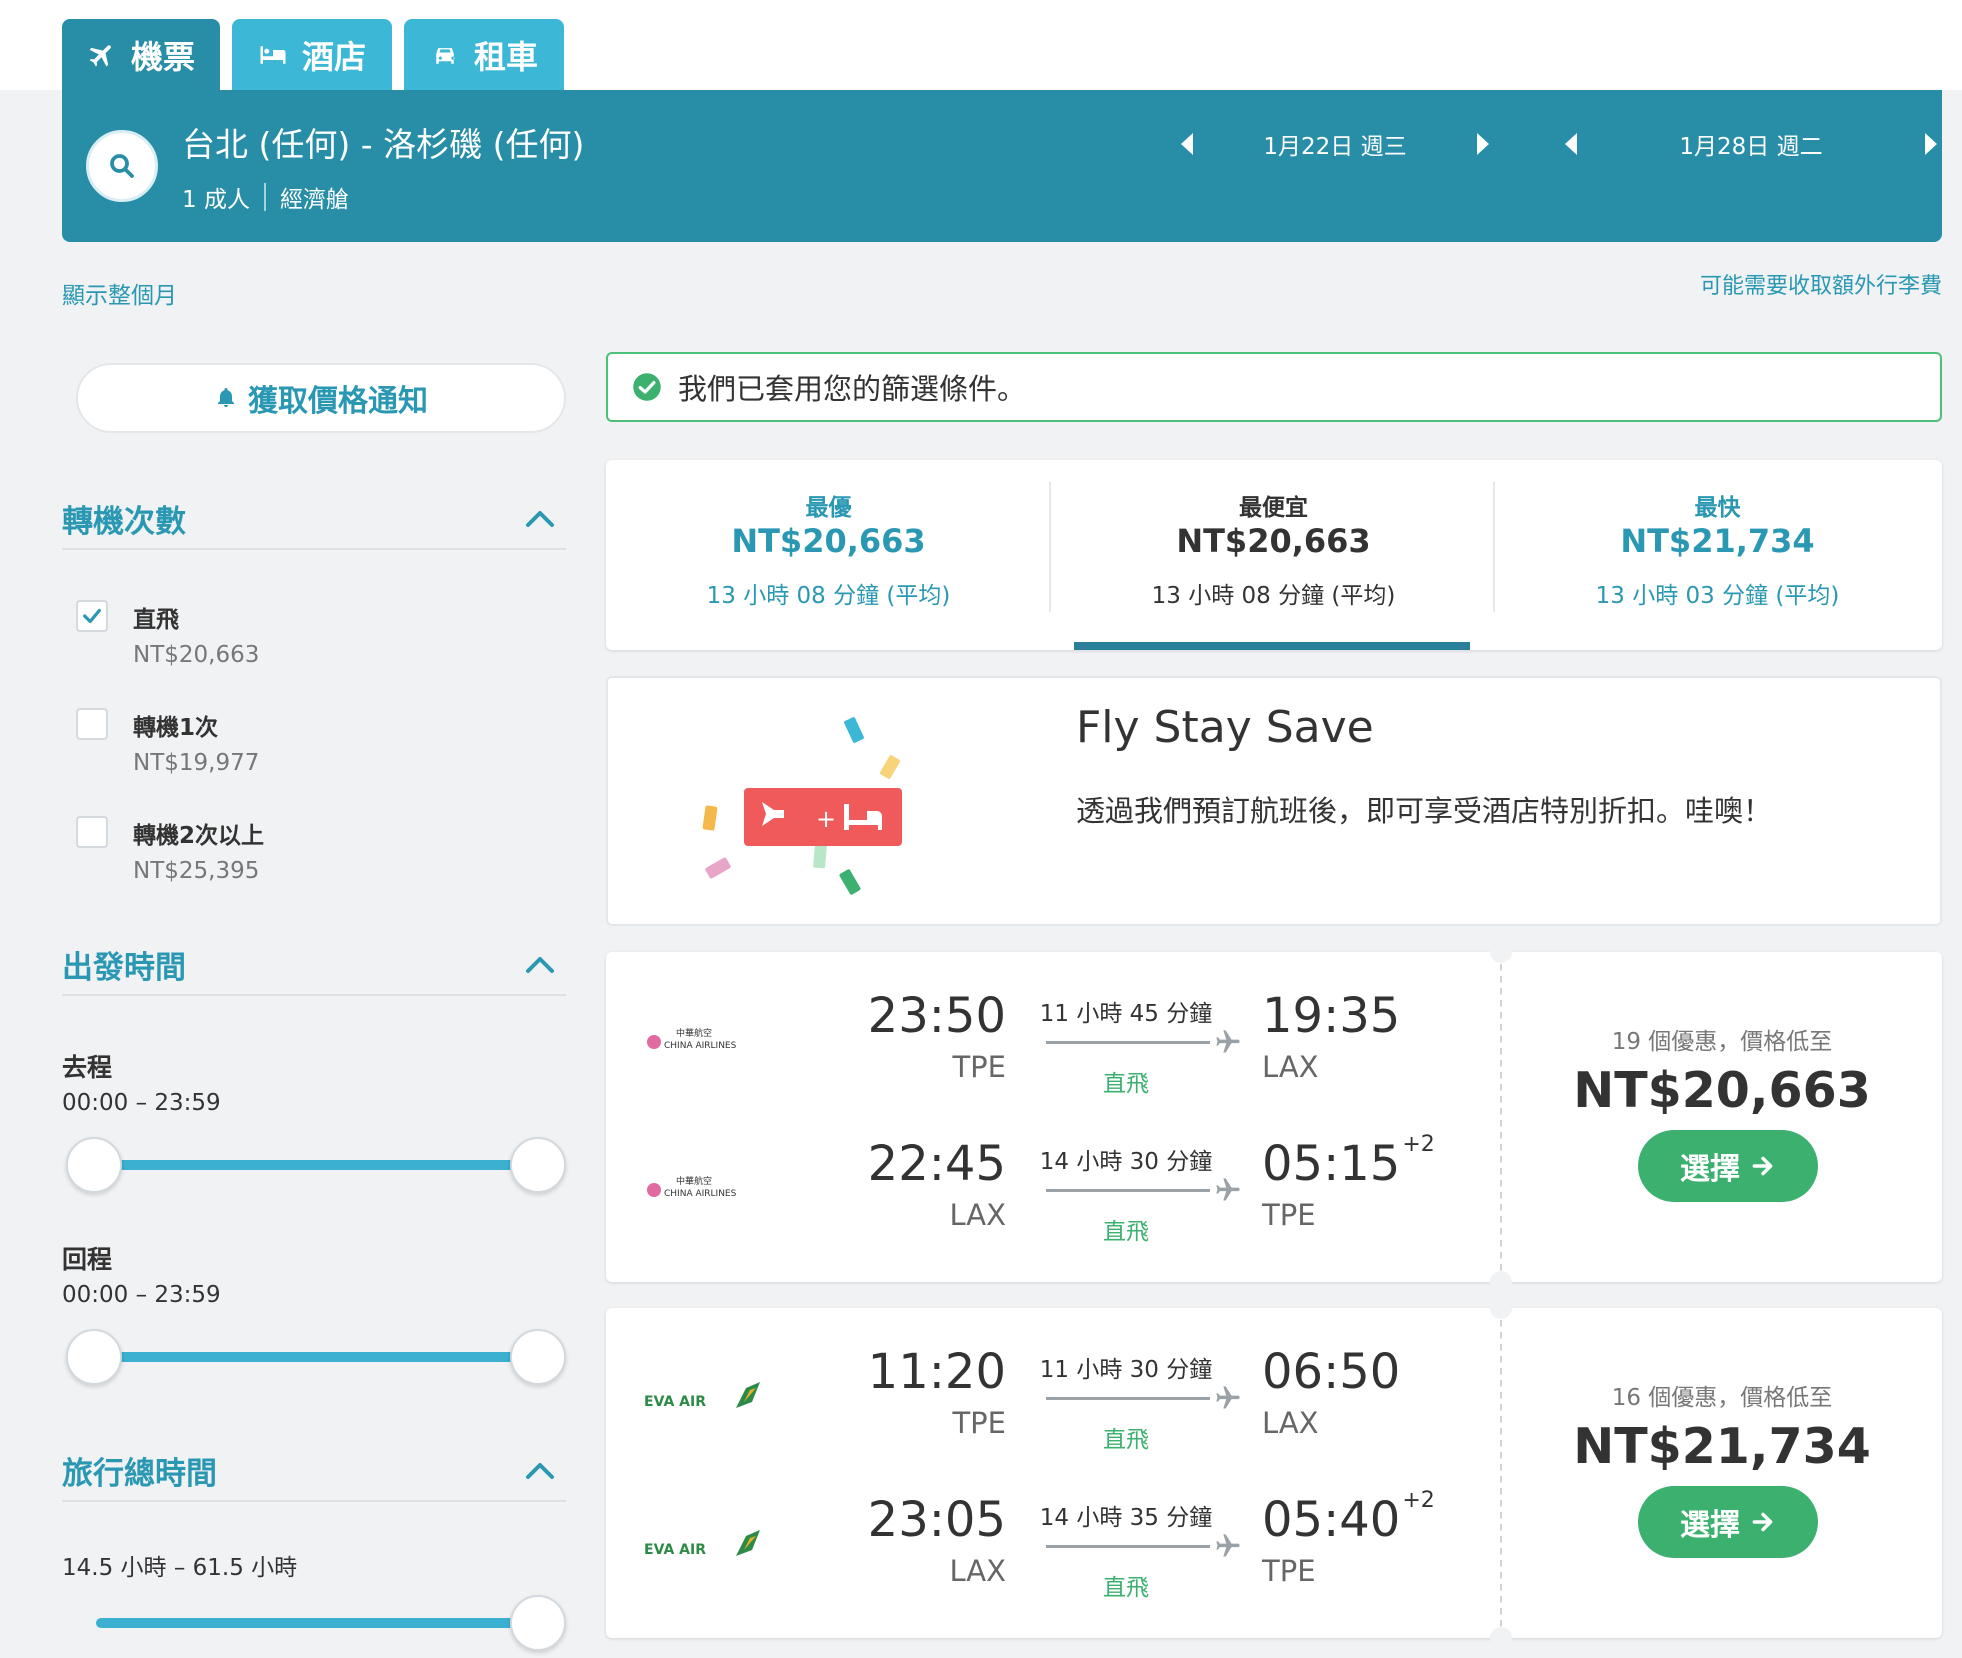  What do you see at coordinates (1332, 1372) in the screenshot?
I see `arrival-time: 06:50` at bounding box center [1332, 1372].